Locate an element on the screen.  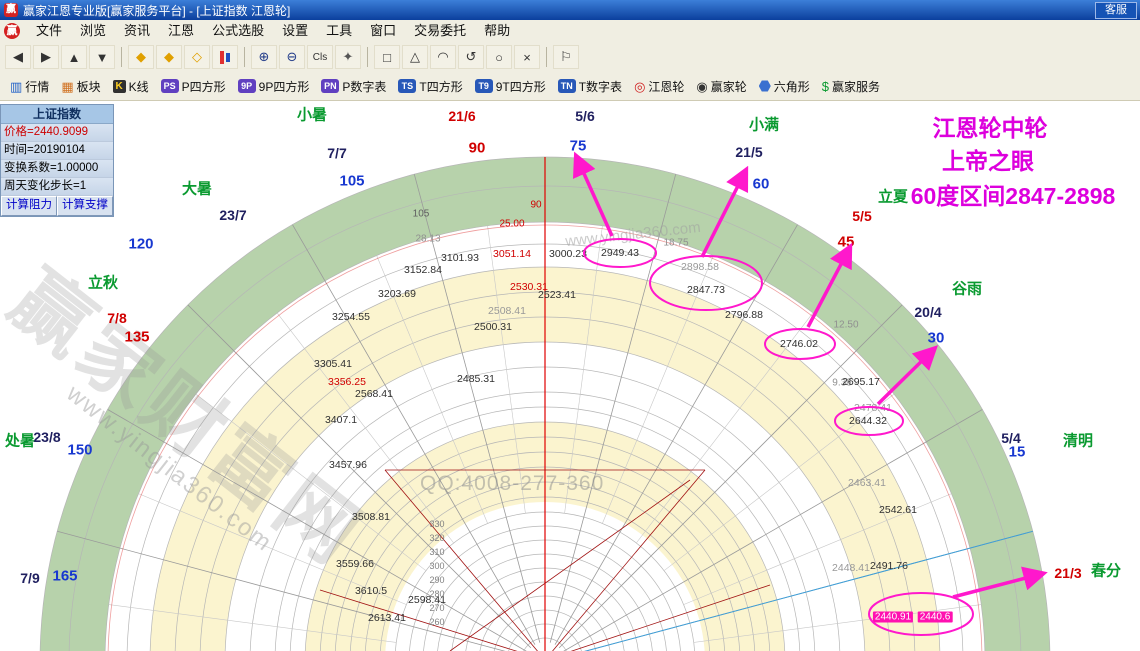
back-icon: ◀ is located at coordinates (18, 57).